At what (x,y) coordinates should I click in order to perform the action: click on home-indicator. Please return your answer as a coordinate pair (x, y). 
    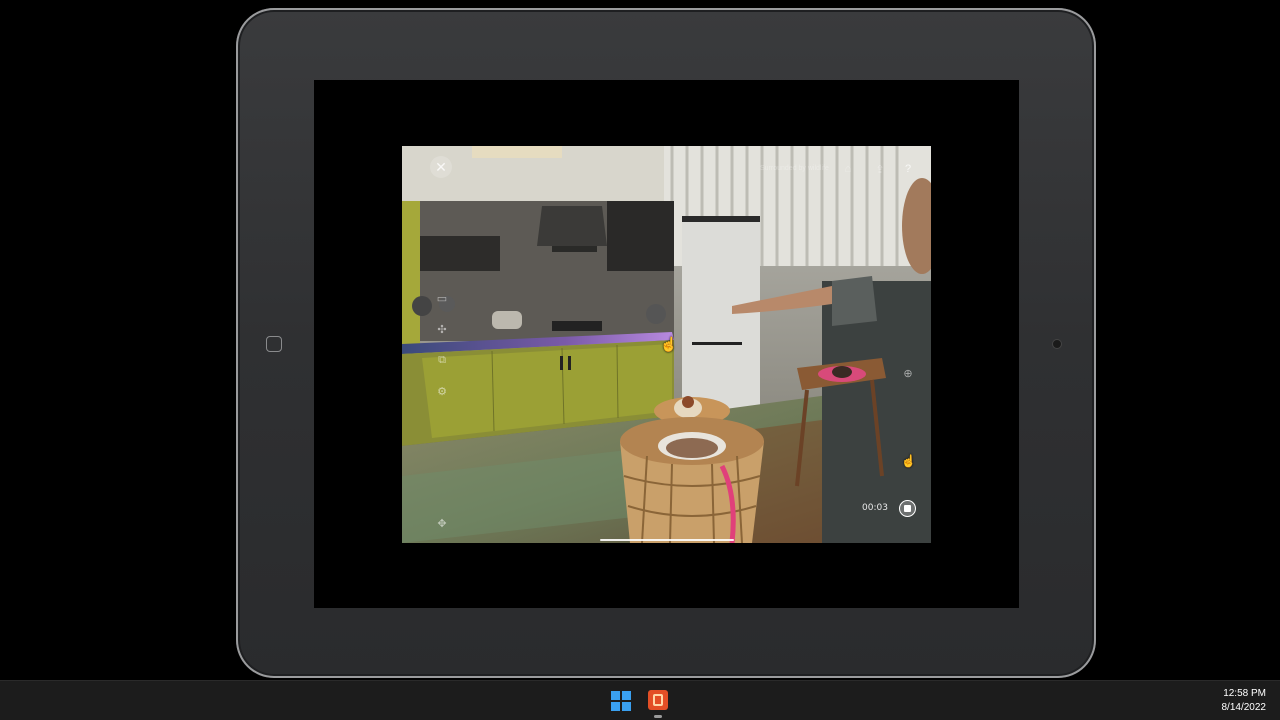
    Looking at the image, I should click on (667, 540).